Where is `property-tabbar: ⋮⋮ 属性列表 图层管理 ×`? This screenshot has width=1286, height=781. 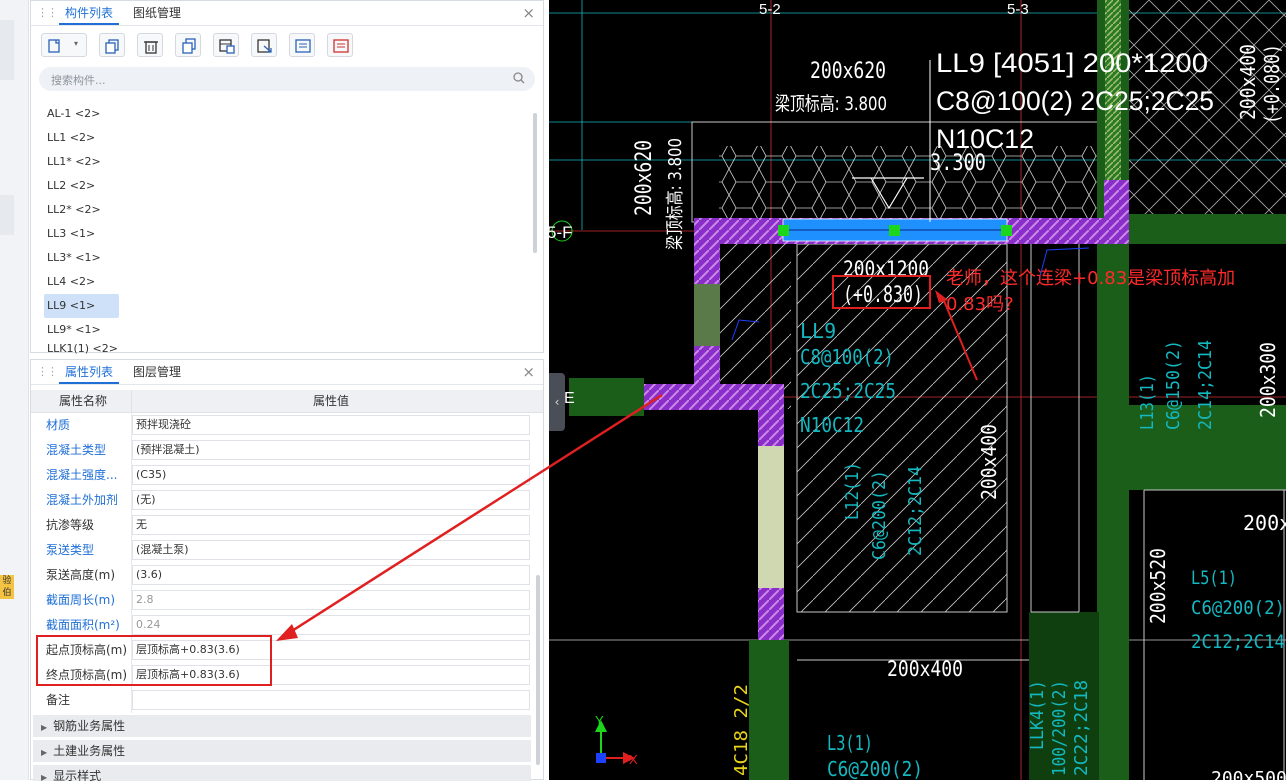 property-tabbar: ⋮⋮ 属性列表 图层管理 × is located at coordinates (287, 372).